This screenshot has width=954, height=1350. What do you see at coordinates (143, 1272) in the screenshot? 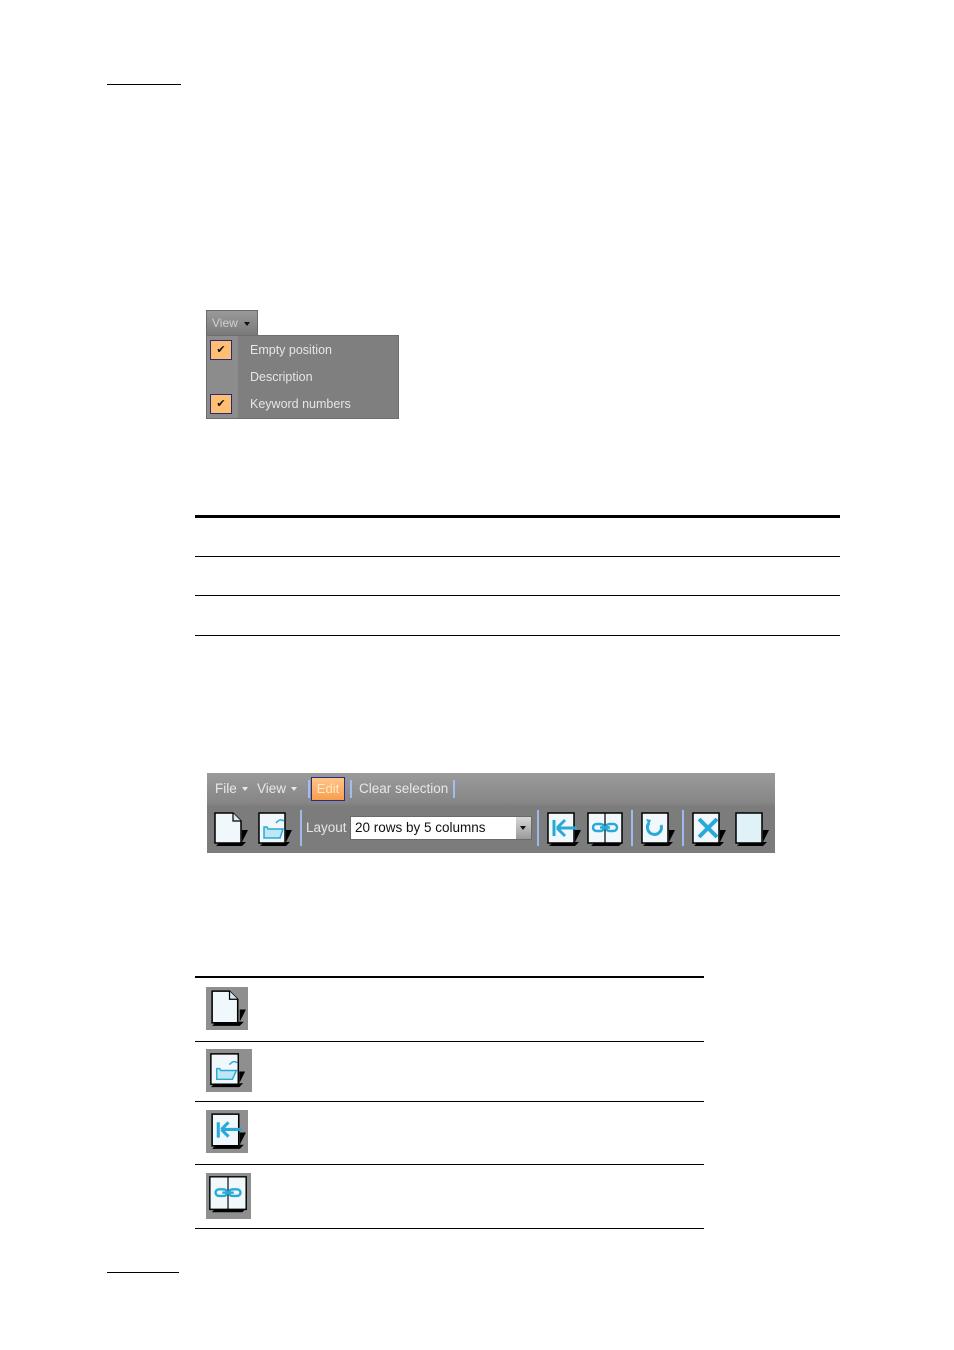
I see `footer-rule` at bounding box center [143, 1272].